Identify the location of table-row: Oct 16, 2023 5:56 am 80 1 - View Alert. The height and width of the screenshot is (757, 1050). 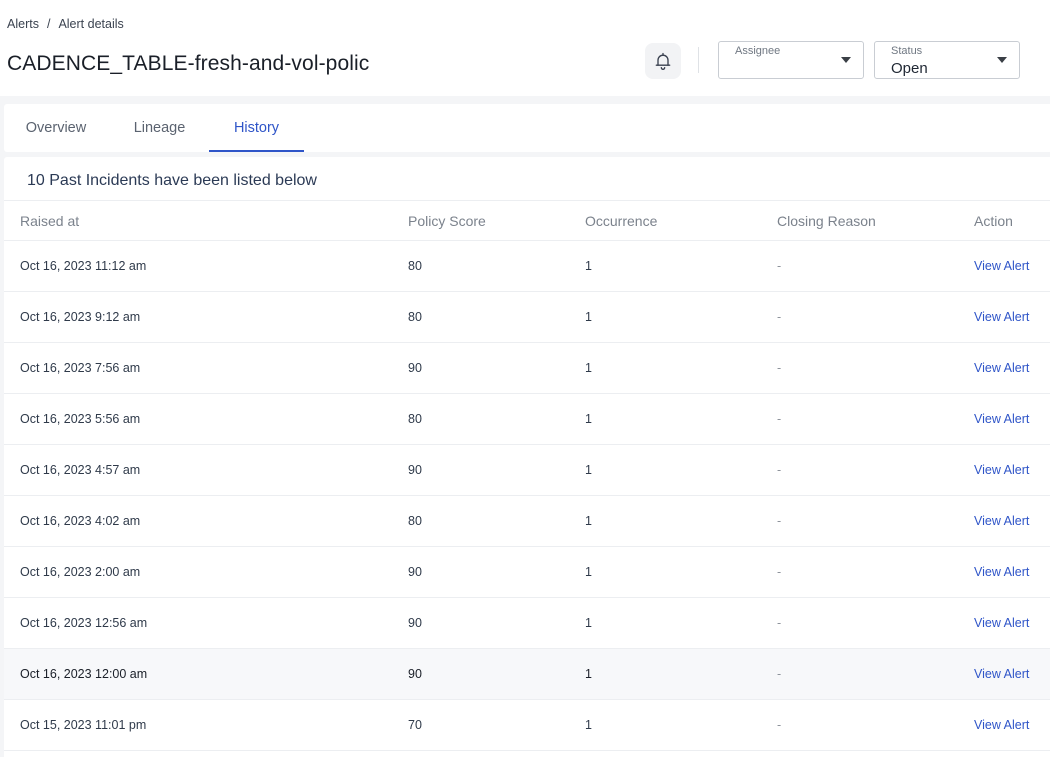
(527, 419).